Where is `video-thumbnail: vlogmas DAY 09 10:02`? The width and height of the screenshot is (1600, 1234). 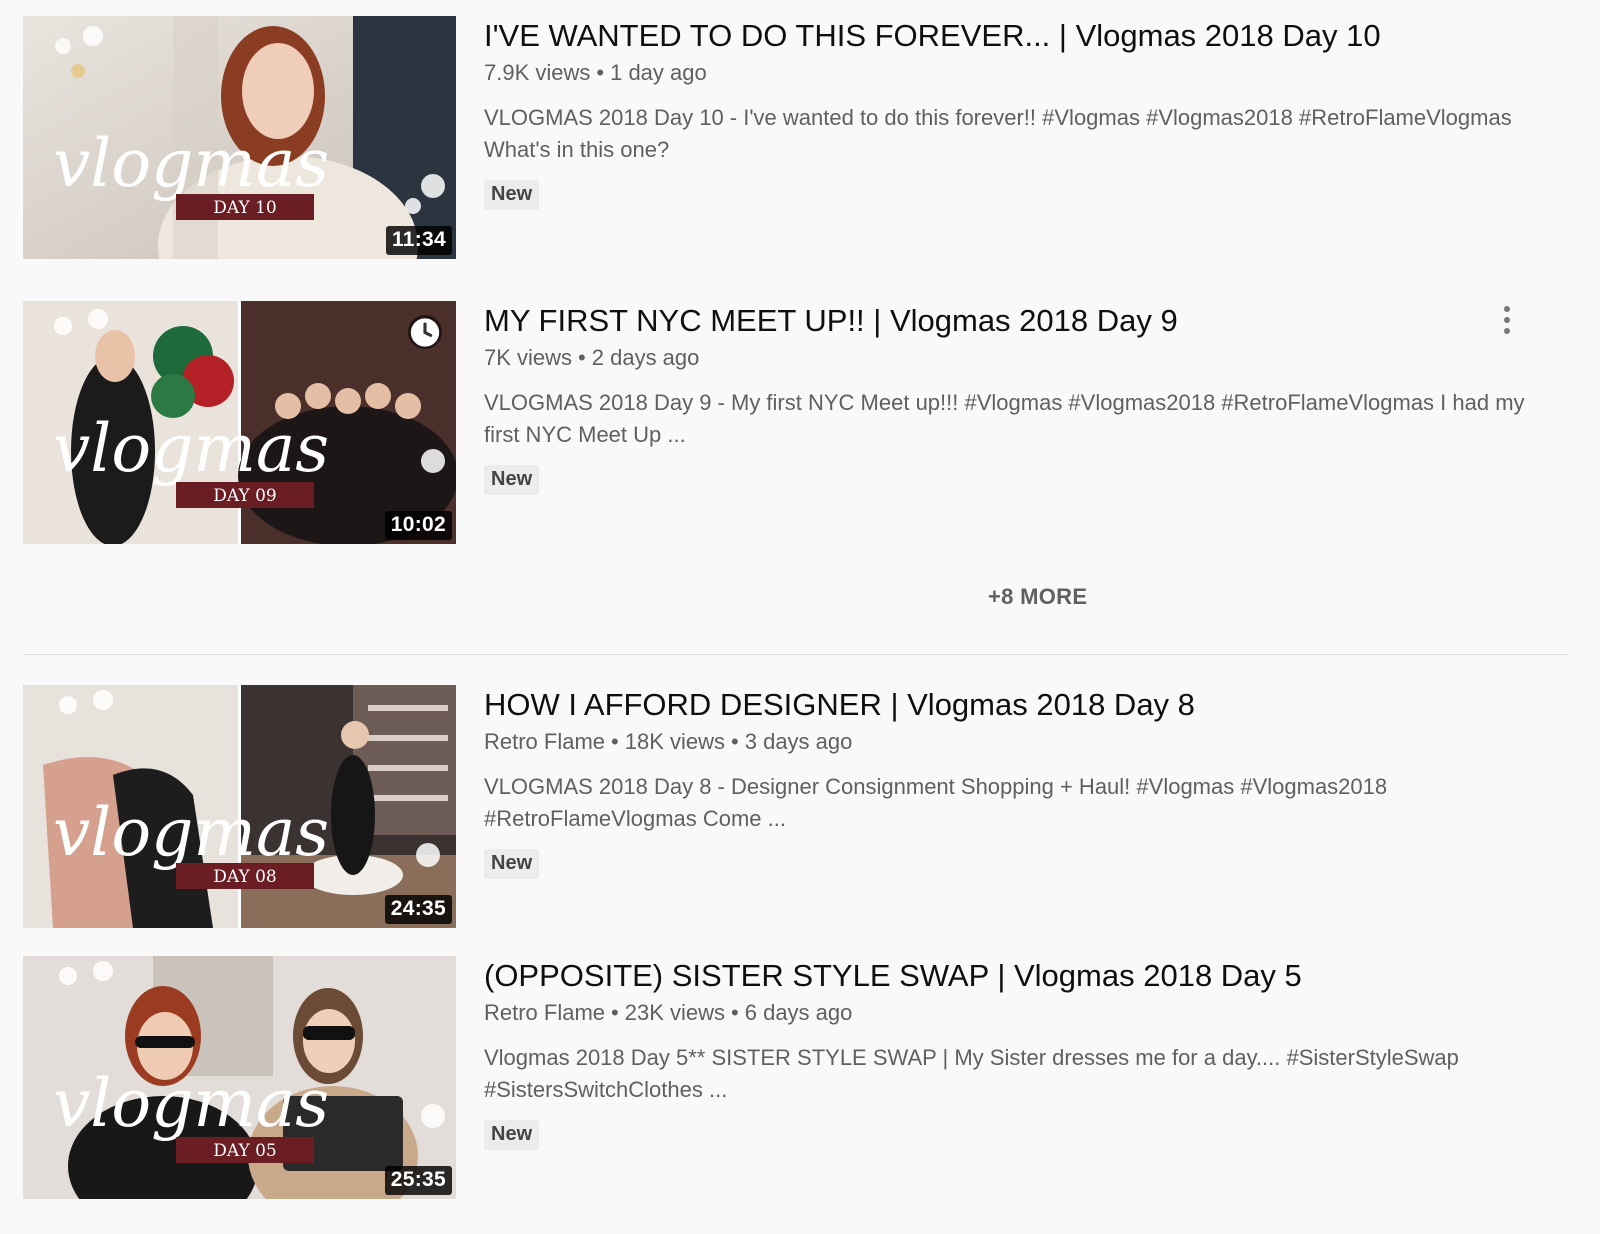
video-thumbnail: vlogmas DAY 09 10:02 is located at coordinates (239, 422).